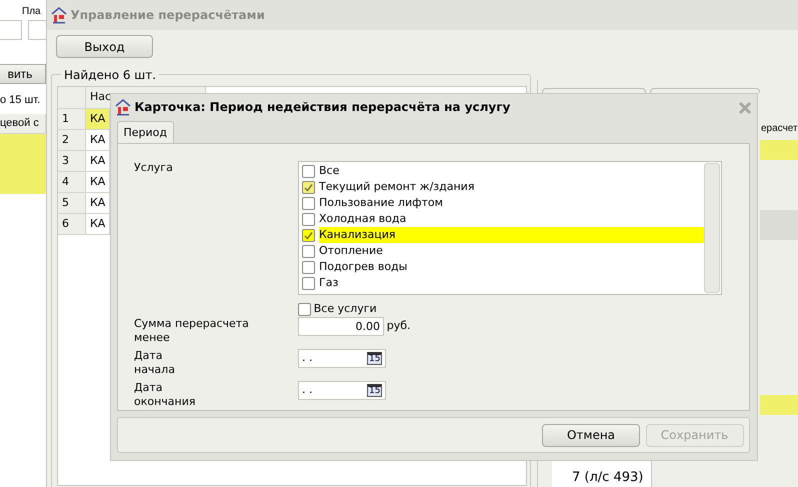 The height and width of the screenshot is (487, 798). Describe the element at coordinates (345, 309) in the screenshot. I see `checkbox-label: Все услуги` at that location.